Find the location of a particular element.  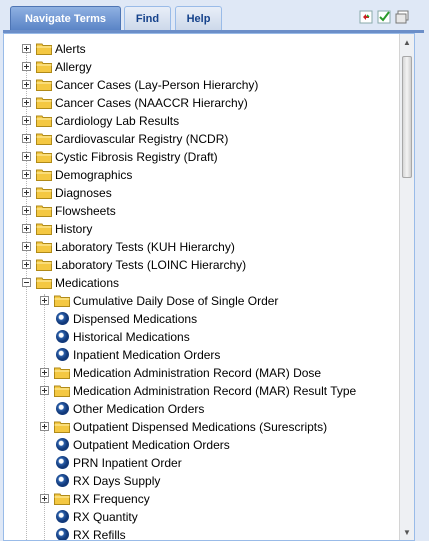

tab-help: Help is located at coordinates (198, 18).